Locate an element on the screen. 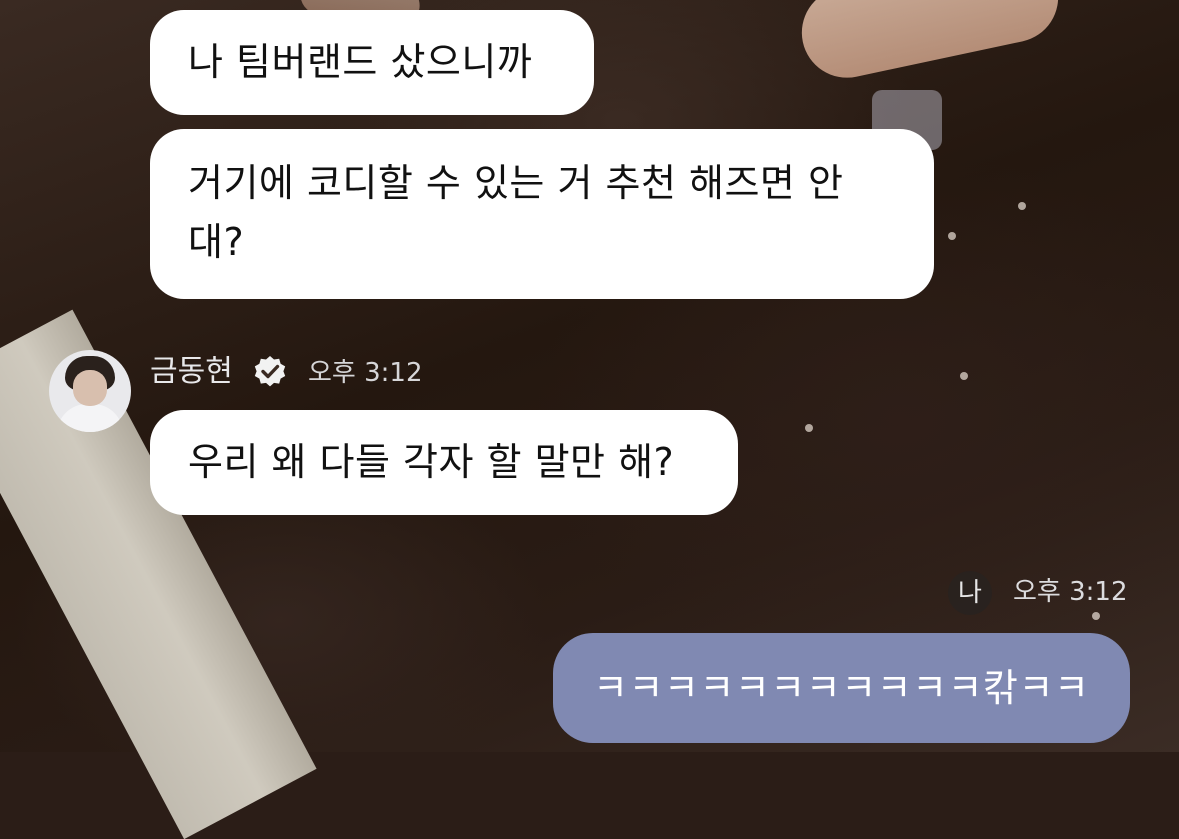  verified-check-icon is located at coordinates (270, 371).